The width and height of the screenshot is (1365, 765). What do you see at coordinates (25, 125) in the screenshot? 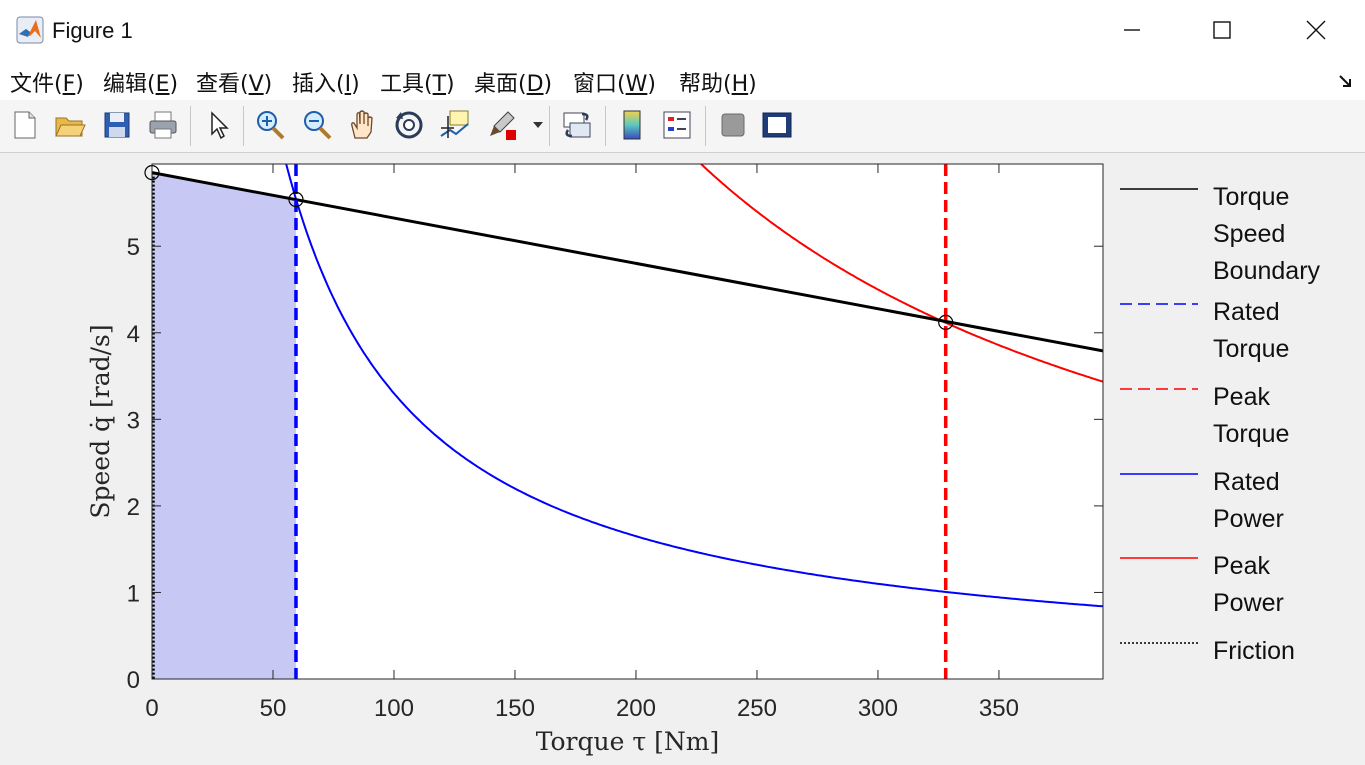
I see `new-figure-icon` at bounding box center [25, 125].